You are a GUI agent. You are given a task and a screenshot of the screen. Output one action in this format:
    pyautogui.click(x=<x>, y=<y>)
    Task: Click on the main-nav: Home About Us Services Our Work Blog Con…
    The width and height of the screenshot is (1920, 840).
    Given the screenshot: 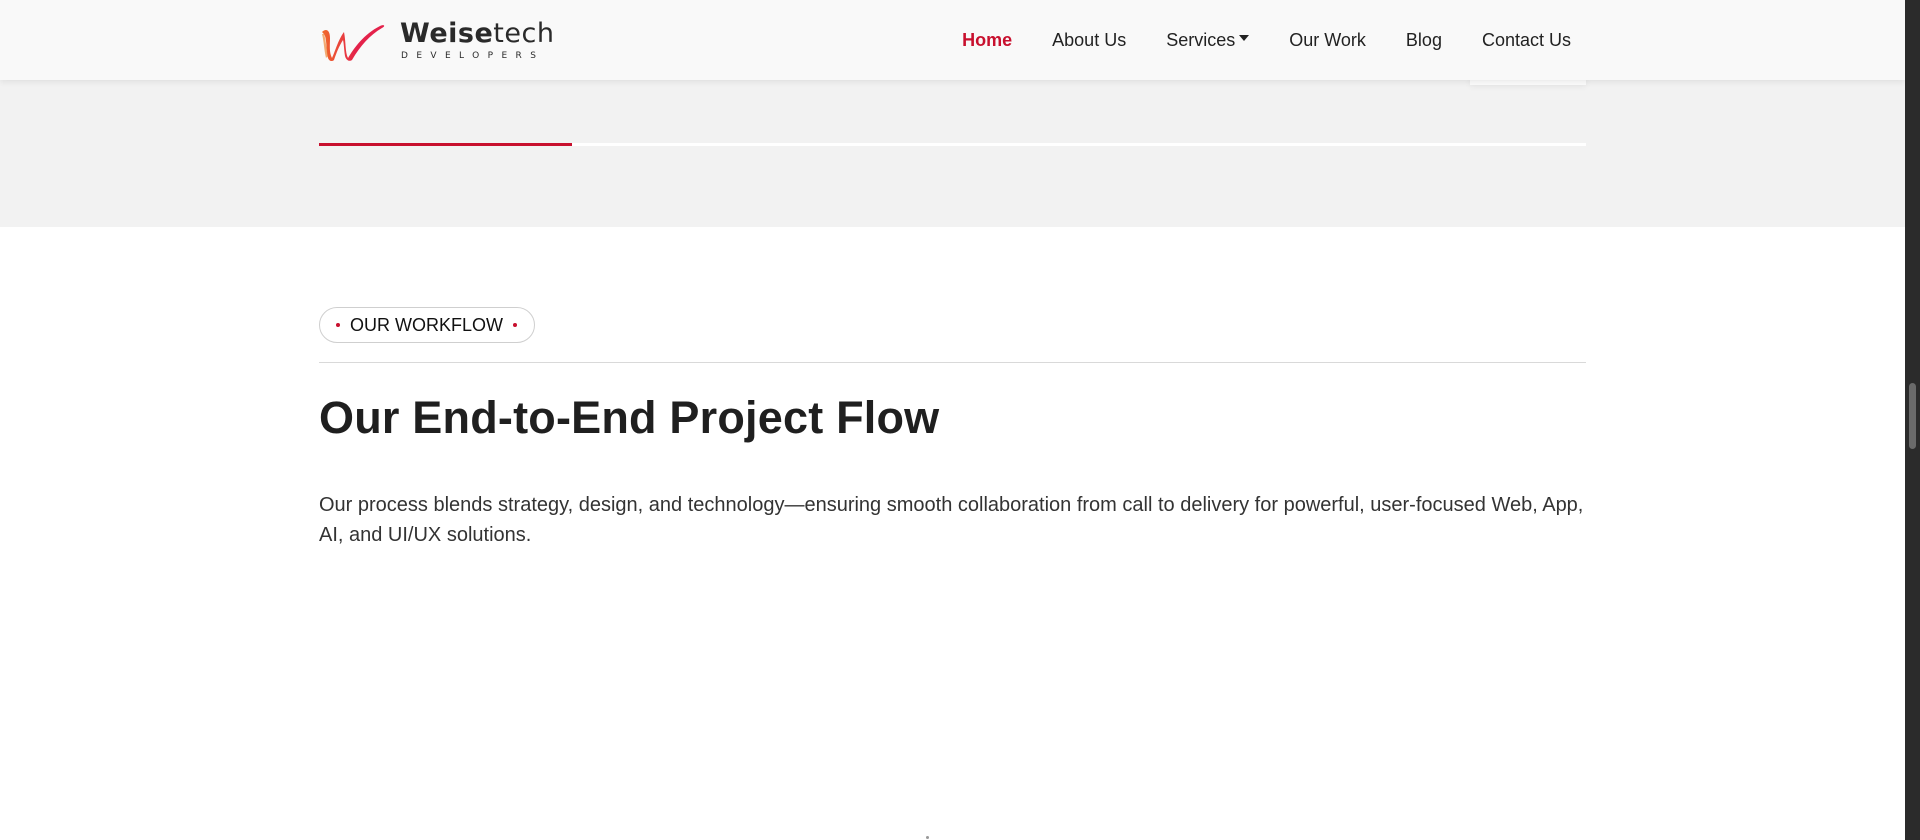 What is the action you would take?
    pyautogui.click(x=1246, y=40)
    